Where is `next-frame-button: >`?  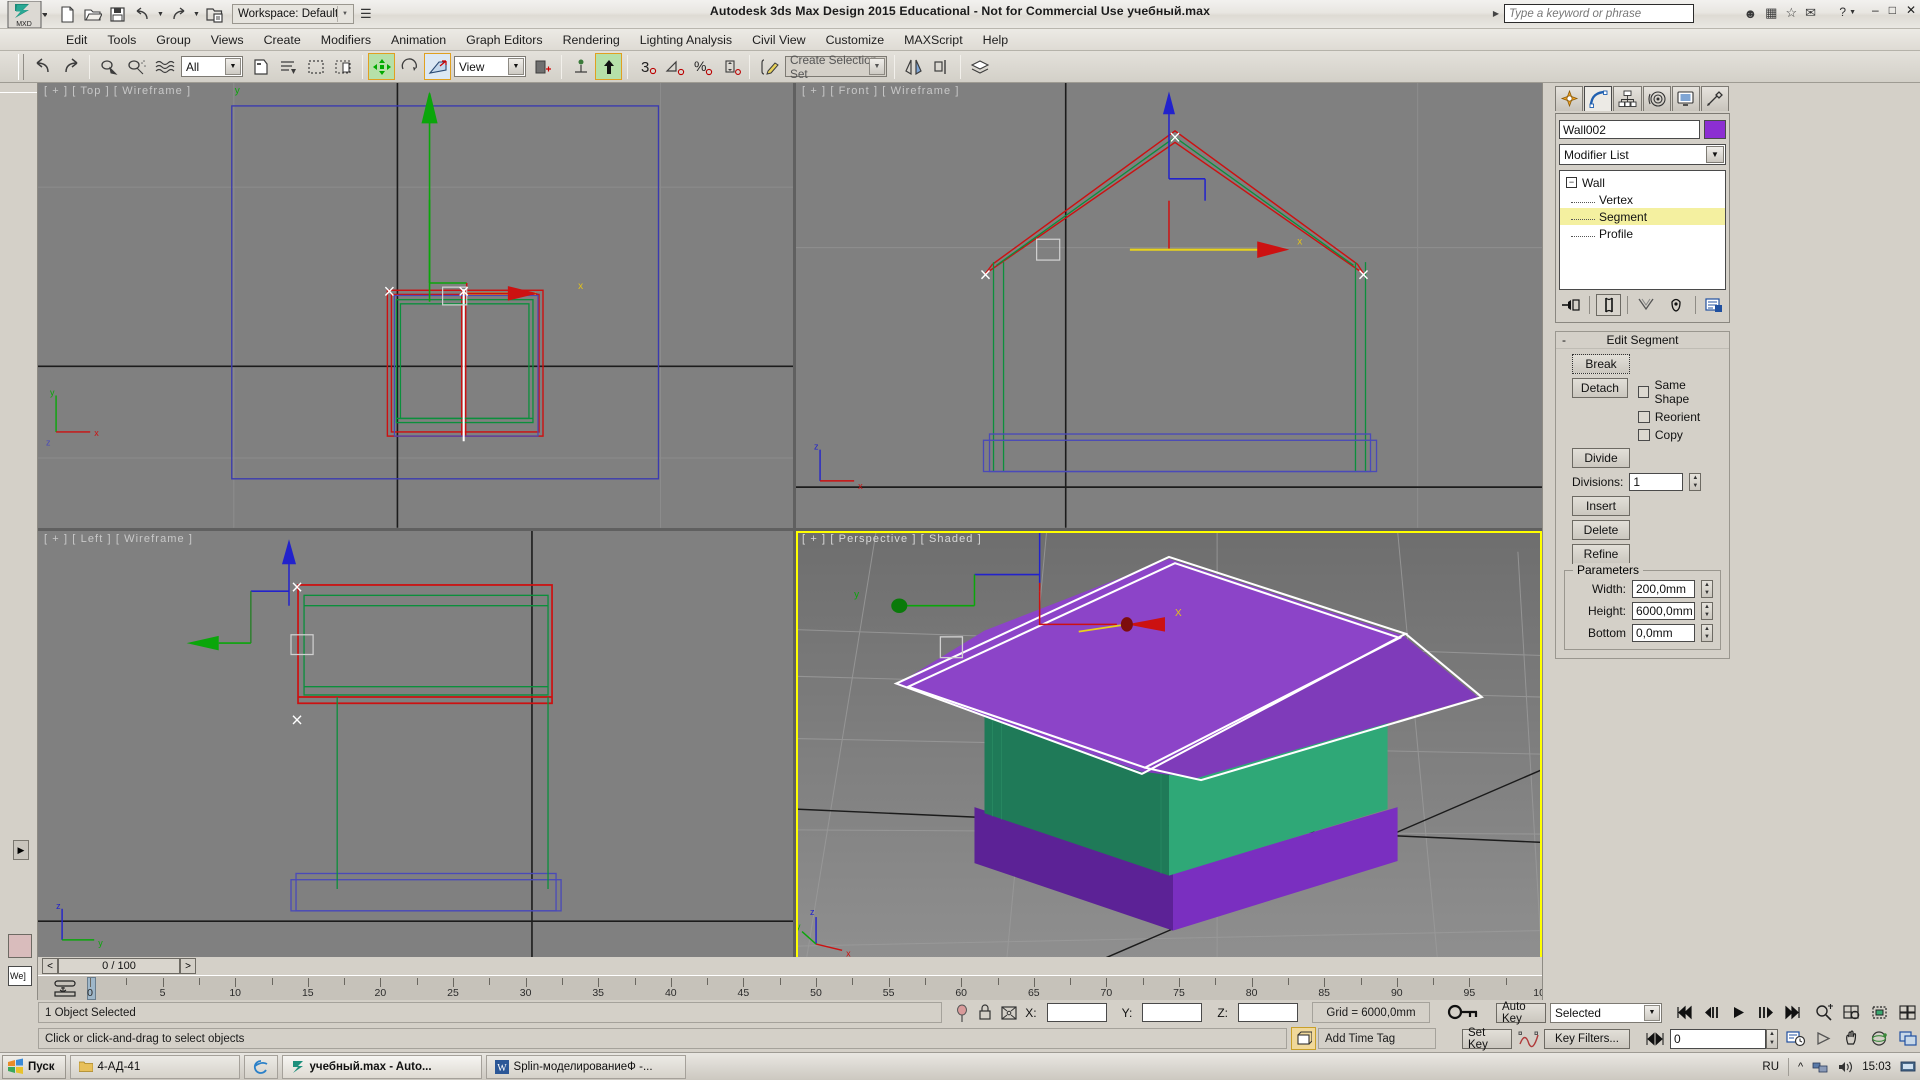
next-frame-button: > is located at coordinates (188, 966).